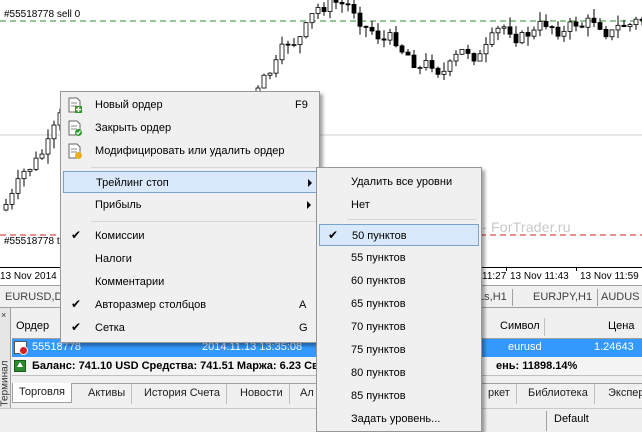 This screenshot has width=642, height=432. What do you see at coordinates (190, 328) in the screenshot?
I see `menu-item-grid: ✔ Сетка G` at bounding box center [190, 328].